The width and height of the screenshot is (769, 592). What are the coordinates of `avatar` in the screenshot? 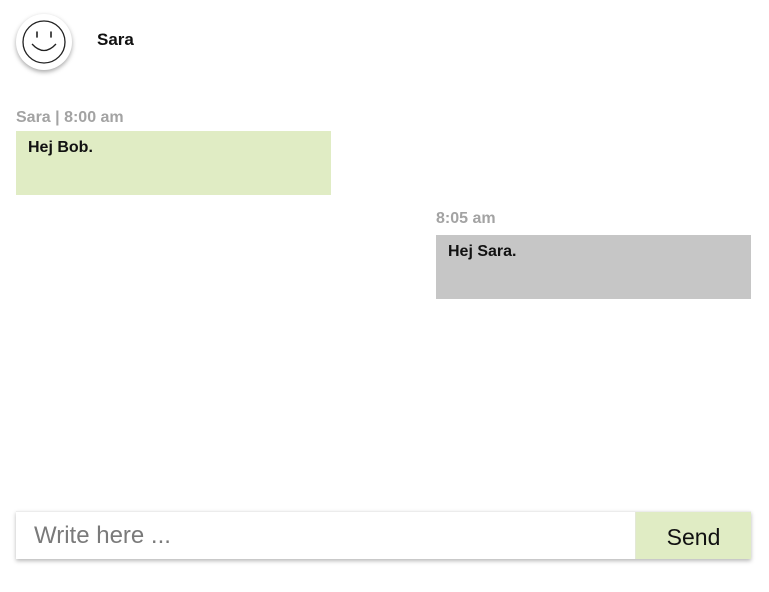 It's located at (44, 42).